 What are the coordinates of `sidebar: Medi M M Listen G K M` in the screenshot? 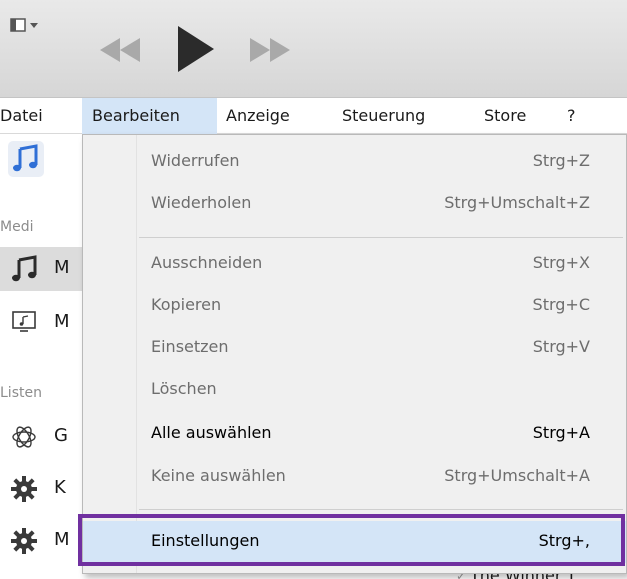 It's located at (41, 357).